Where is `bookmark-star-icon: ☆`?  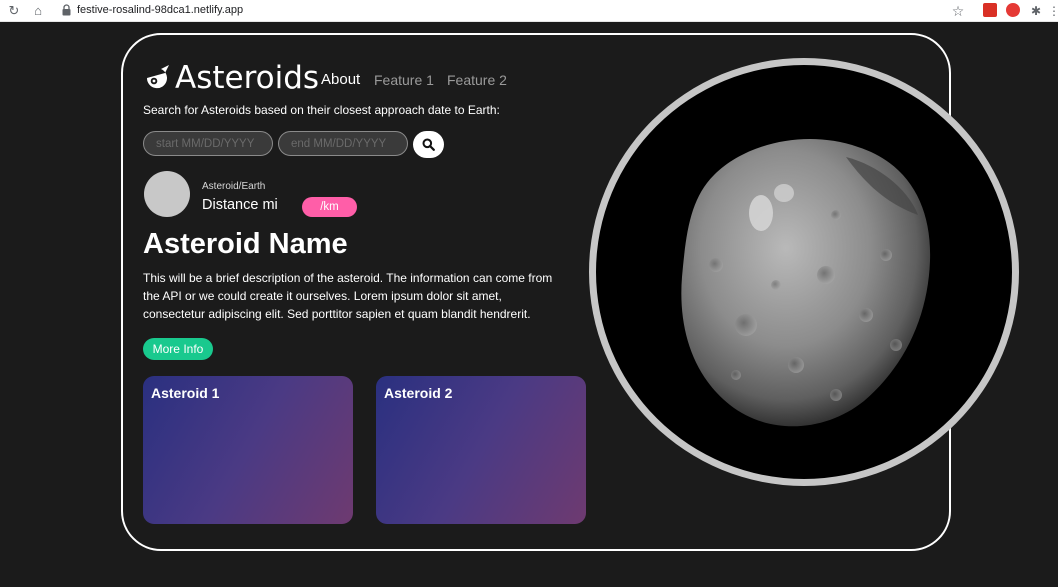
bookmark-star-icon: ☆ is located at coordinates (958, 11).